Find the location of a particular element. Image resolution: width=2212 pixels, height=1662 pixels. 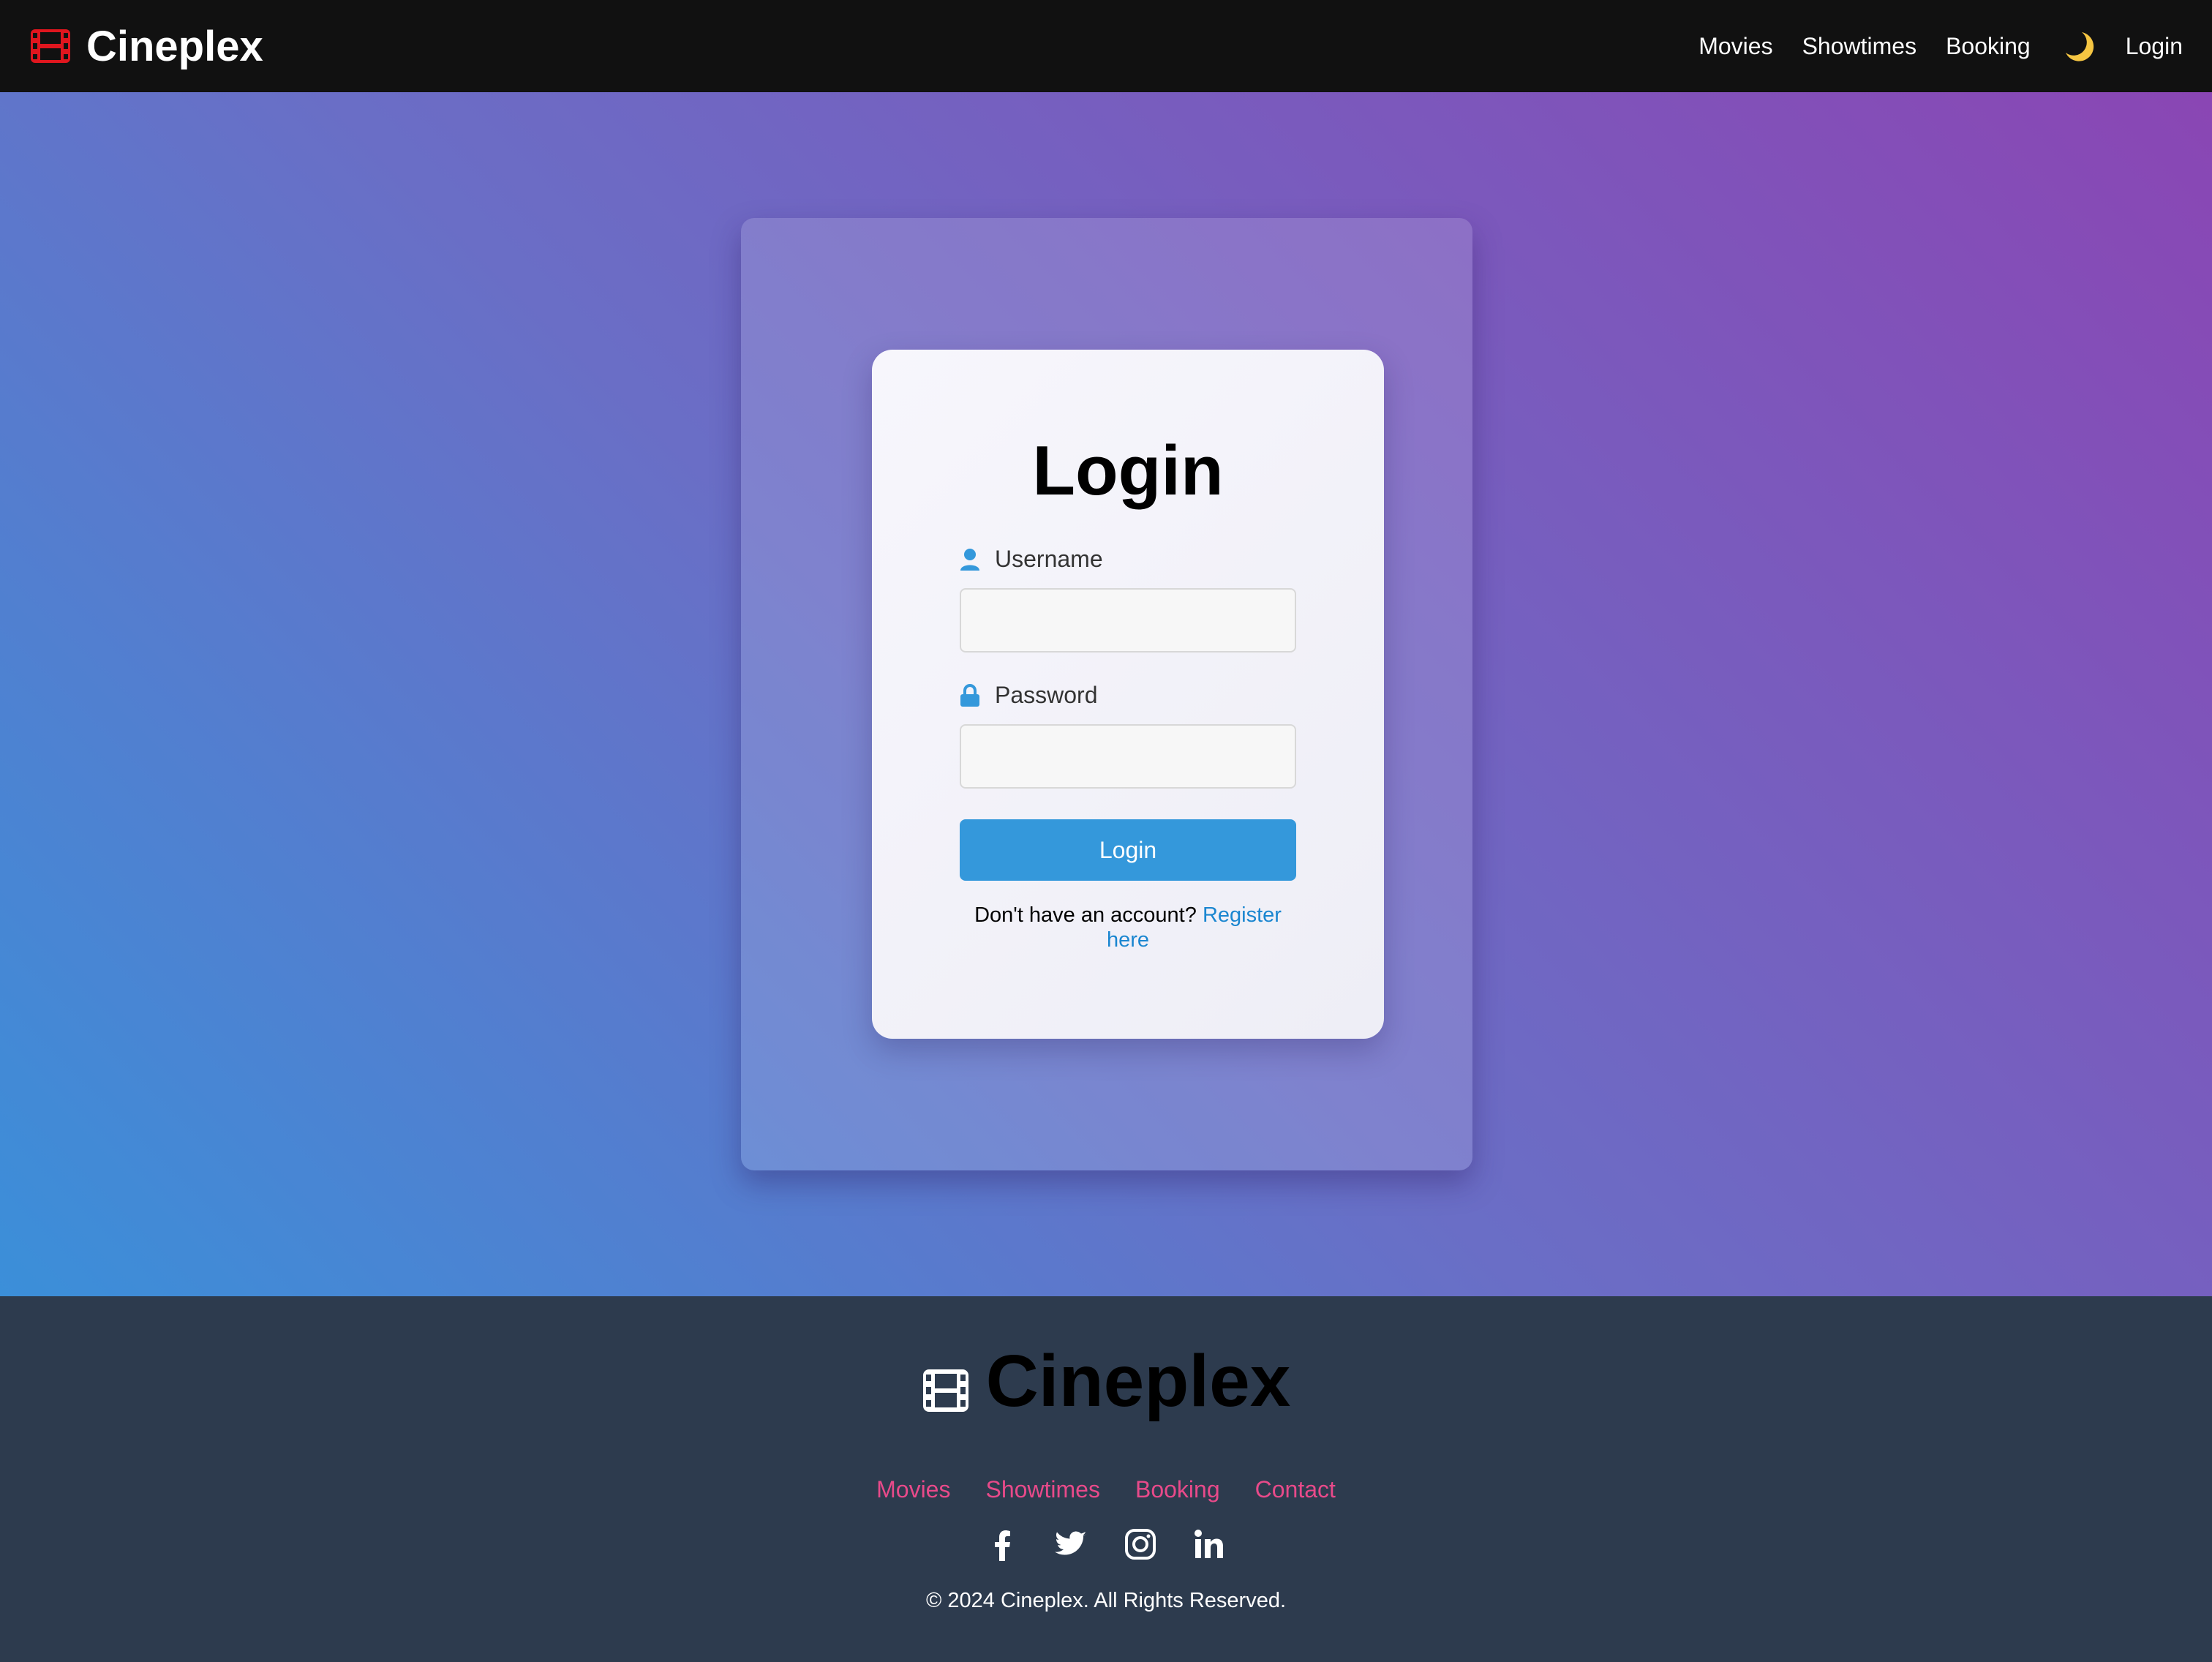

login-button: Login is located at coordinates (1128, 850).